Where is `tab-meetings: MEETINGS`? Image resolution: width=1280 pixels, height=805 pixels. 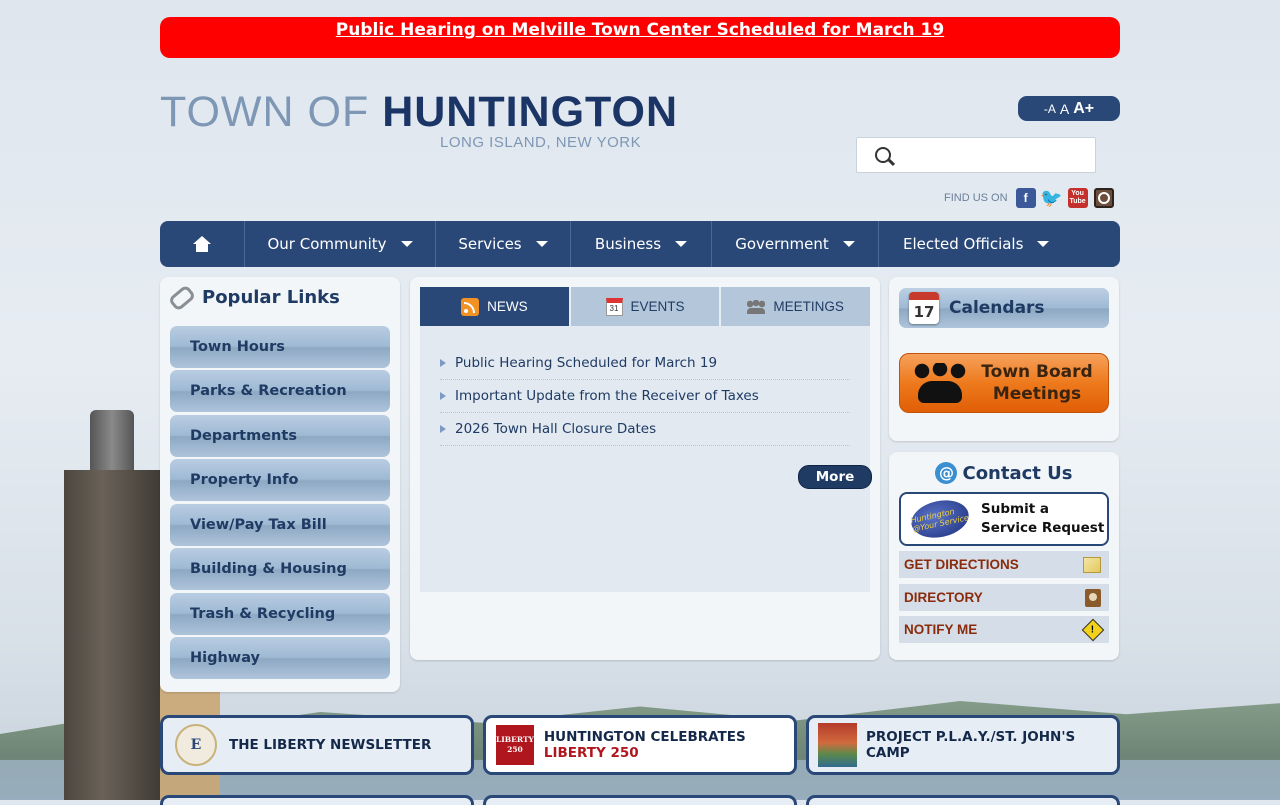 tab-meetings: MEETINGS is located at coordinates (796, 306).